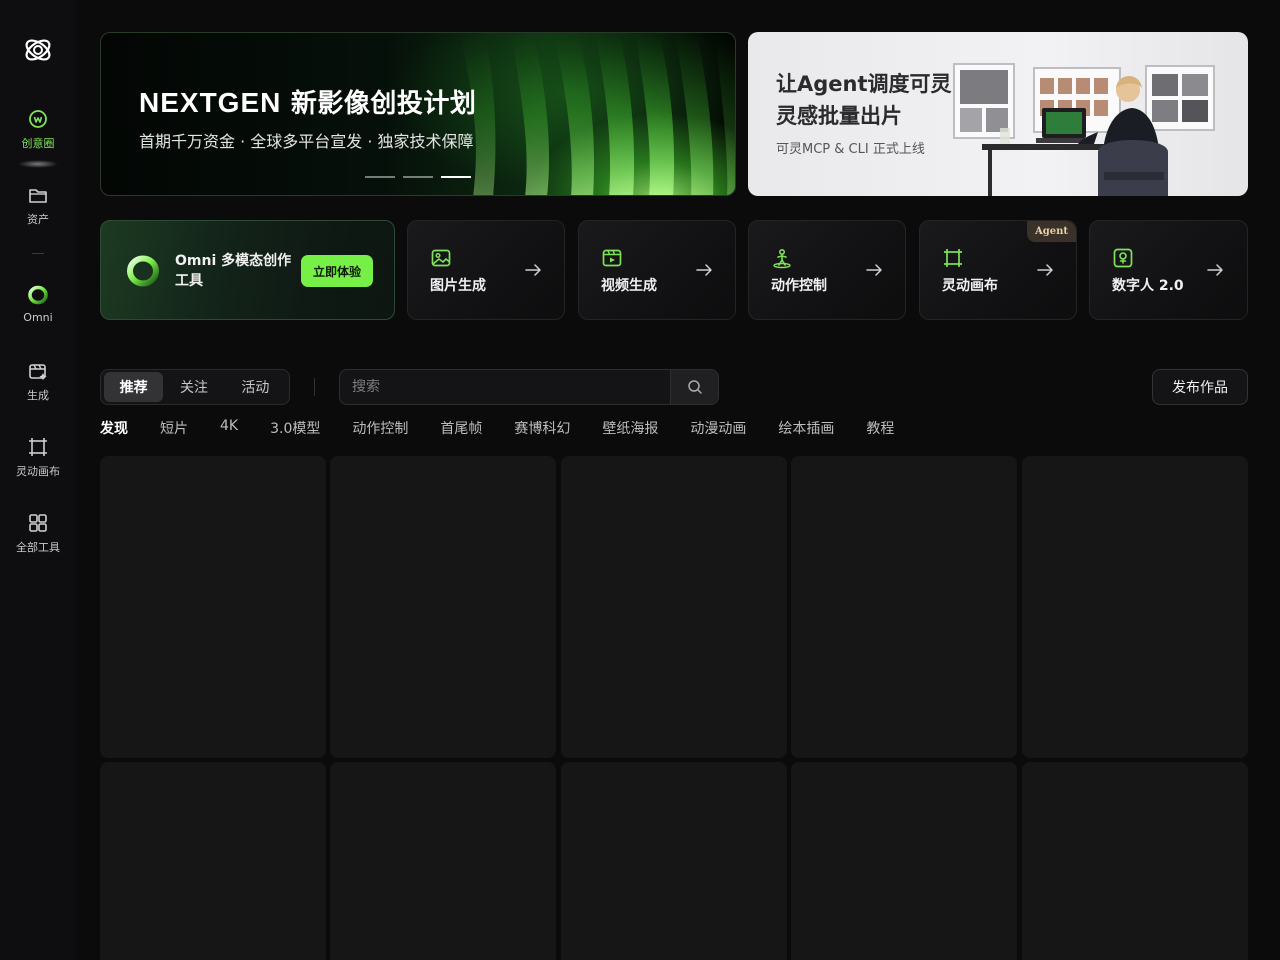 The height and width of the screenshot is (960, 1280). What do you see at coordinates (718, 428) in the screenshot?
I see `category-anime: 动漫动画` at bounding box center [718, 428].